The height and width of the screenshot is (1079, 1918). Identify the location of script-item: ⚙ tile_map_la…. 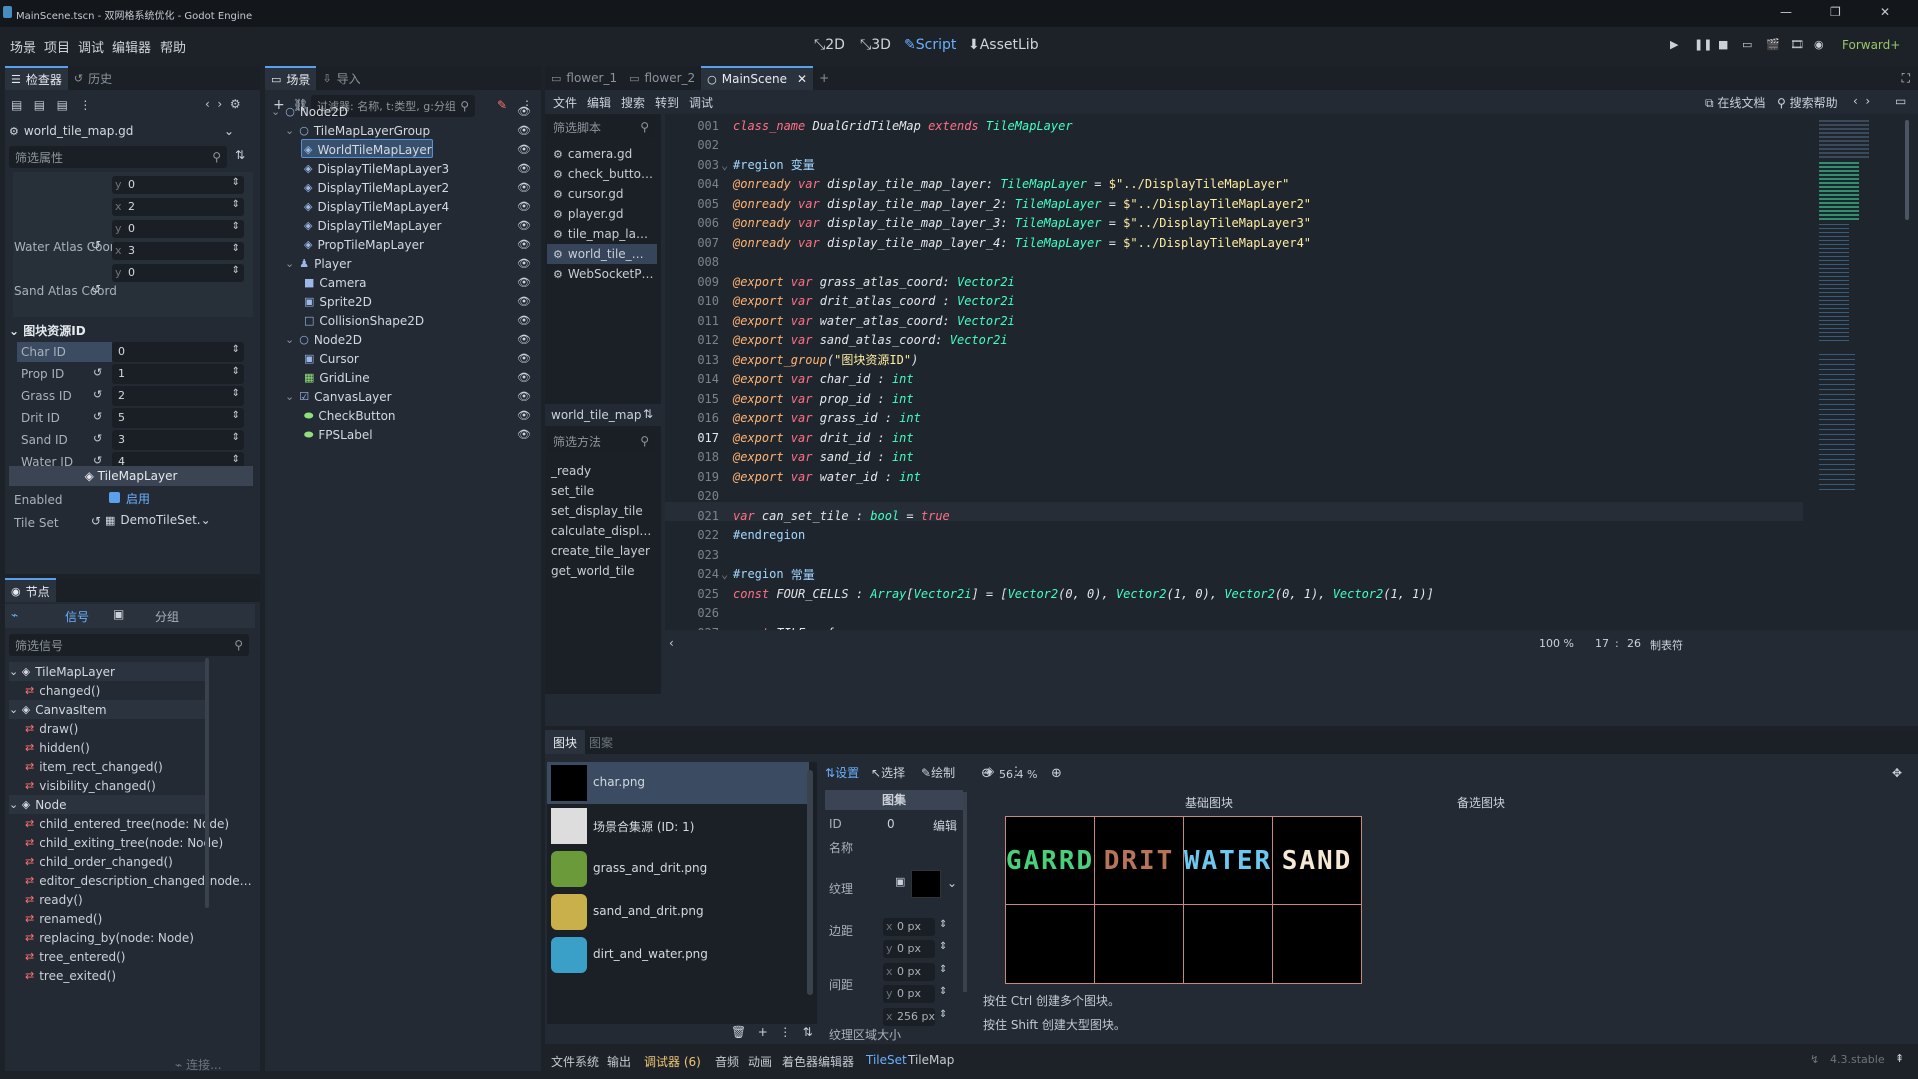
(600, 234).